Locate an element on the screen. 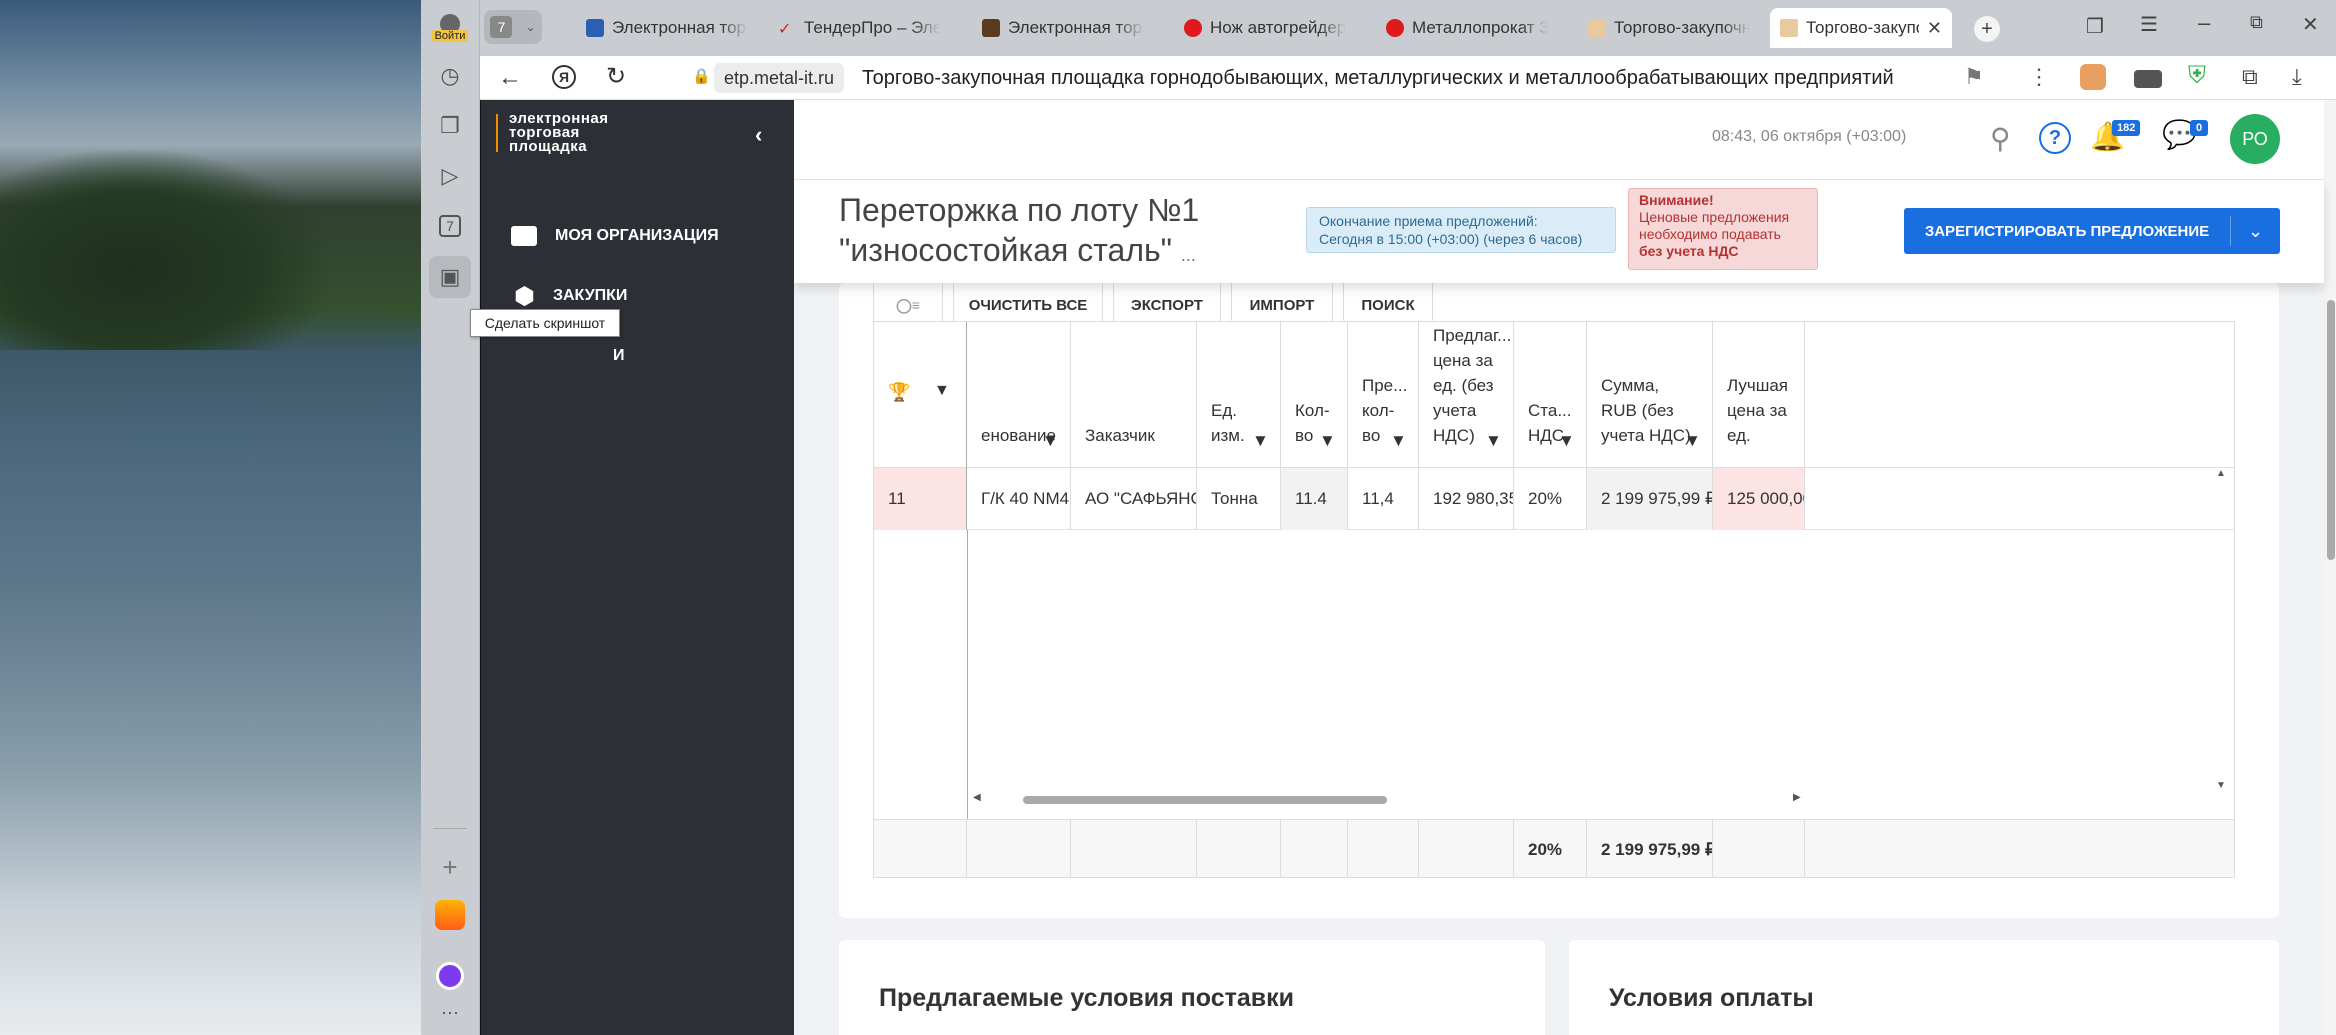  video-icon: ▷ is located at coordinates (450, 176).